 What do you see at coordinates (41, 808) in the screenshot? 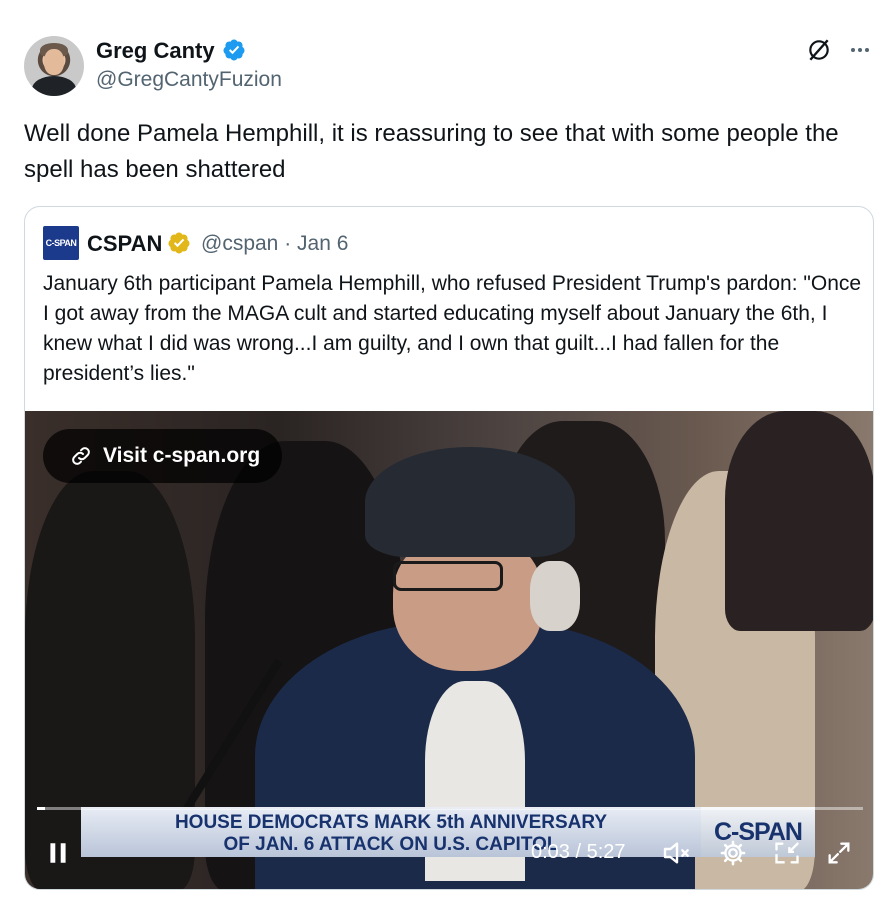
I see `progress-fill` at bounding box center [41, 808].